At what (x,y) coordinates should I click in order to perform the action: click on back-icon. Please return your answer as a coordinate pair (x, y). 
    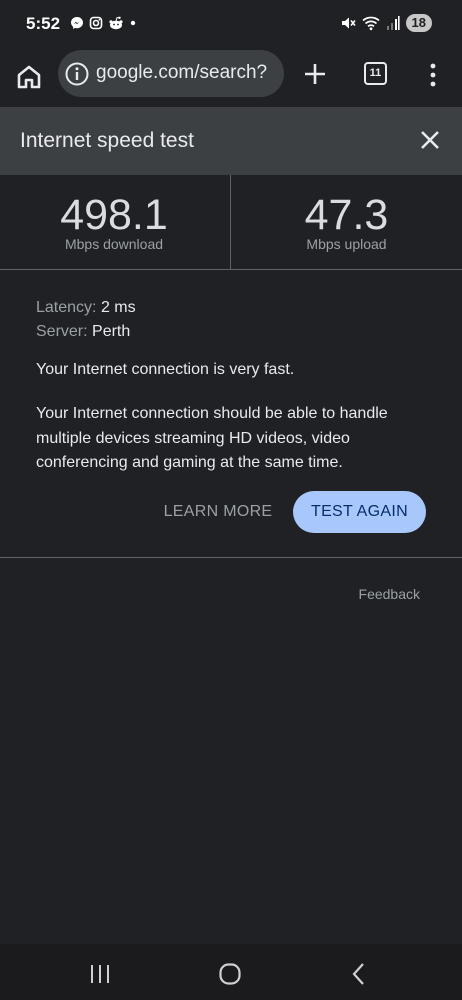
    Looking at the image, I should click on (359, 974).